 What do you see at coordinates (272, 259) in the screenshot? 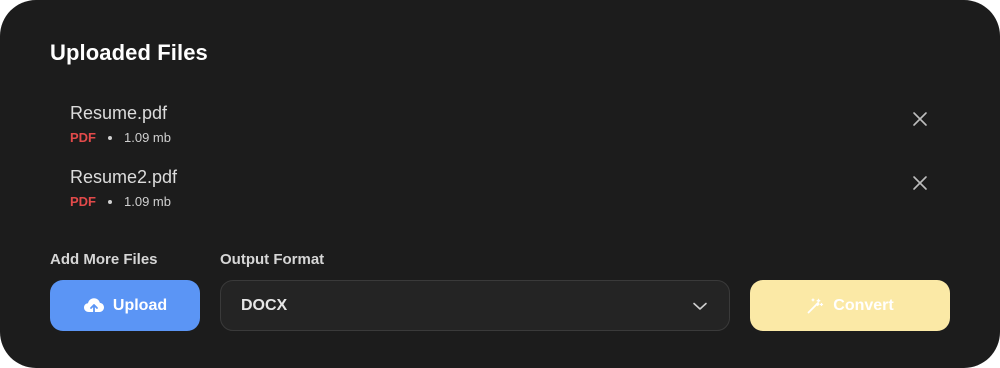
I see `output-format-label: Output Format` at bounding box center [272, 259].